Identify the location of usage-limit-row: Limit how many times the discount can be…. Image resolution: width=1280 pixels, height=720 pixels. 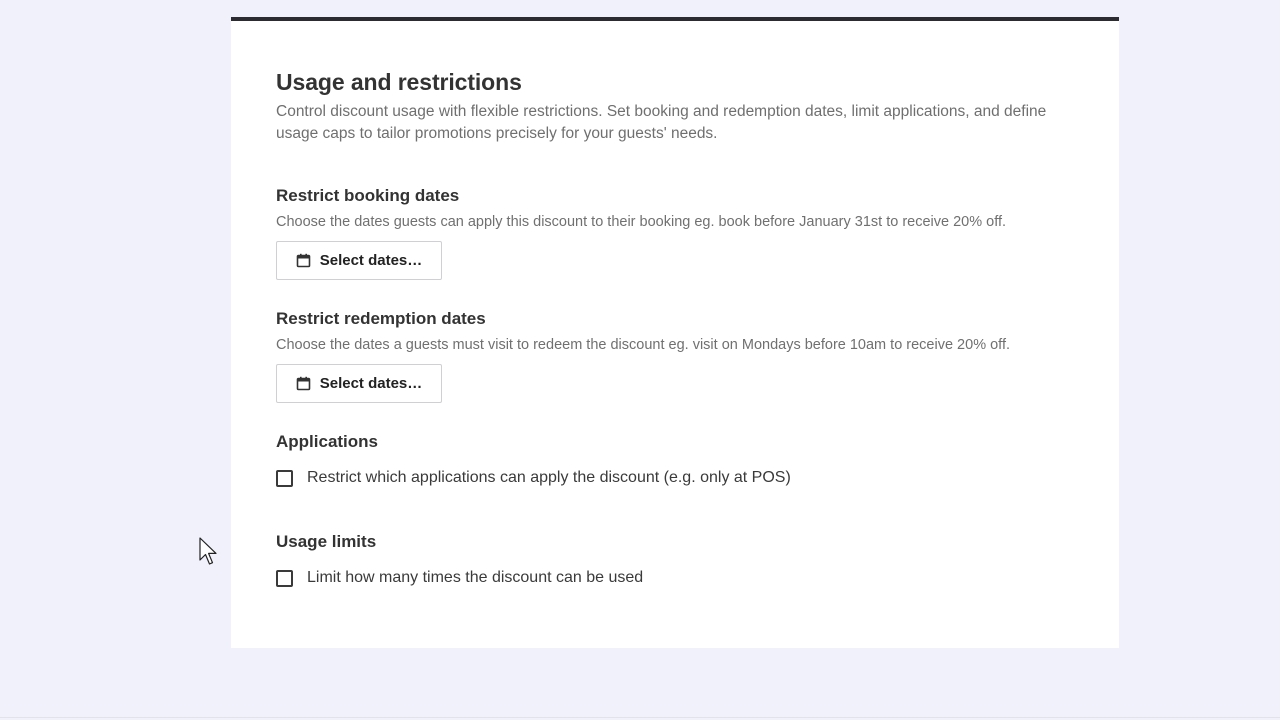
(675, 578).